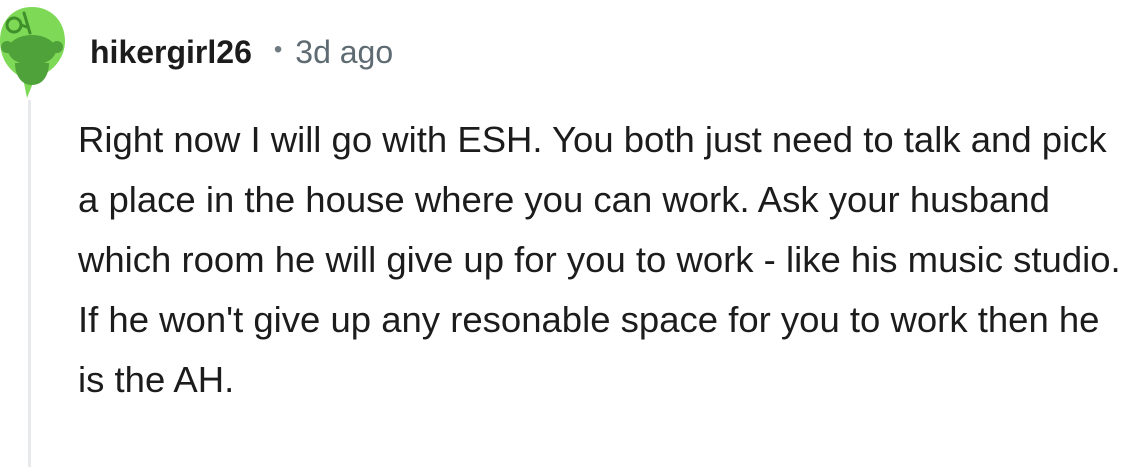 The height and width of the screenshot is (467, 1140). Describe the element at coordinates (29, 283) in the screenshot. I see `thread-line` at that location.